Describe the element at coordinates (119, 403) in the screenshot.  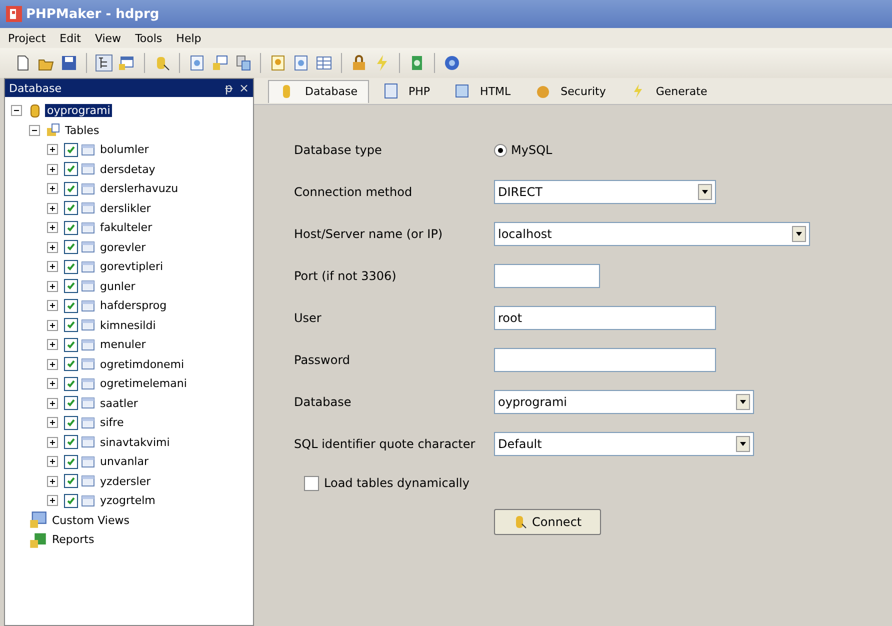
I see `tree-item: saatler` at that location.